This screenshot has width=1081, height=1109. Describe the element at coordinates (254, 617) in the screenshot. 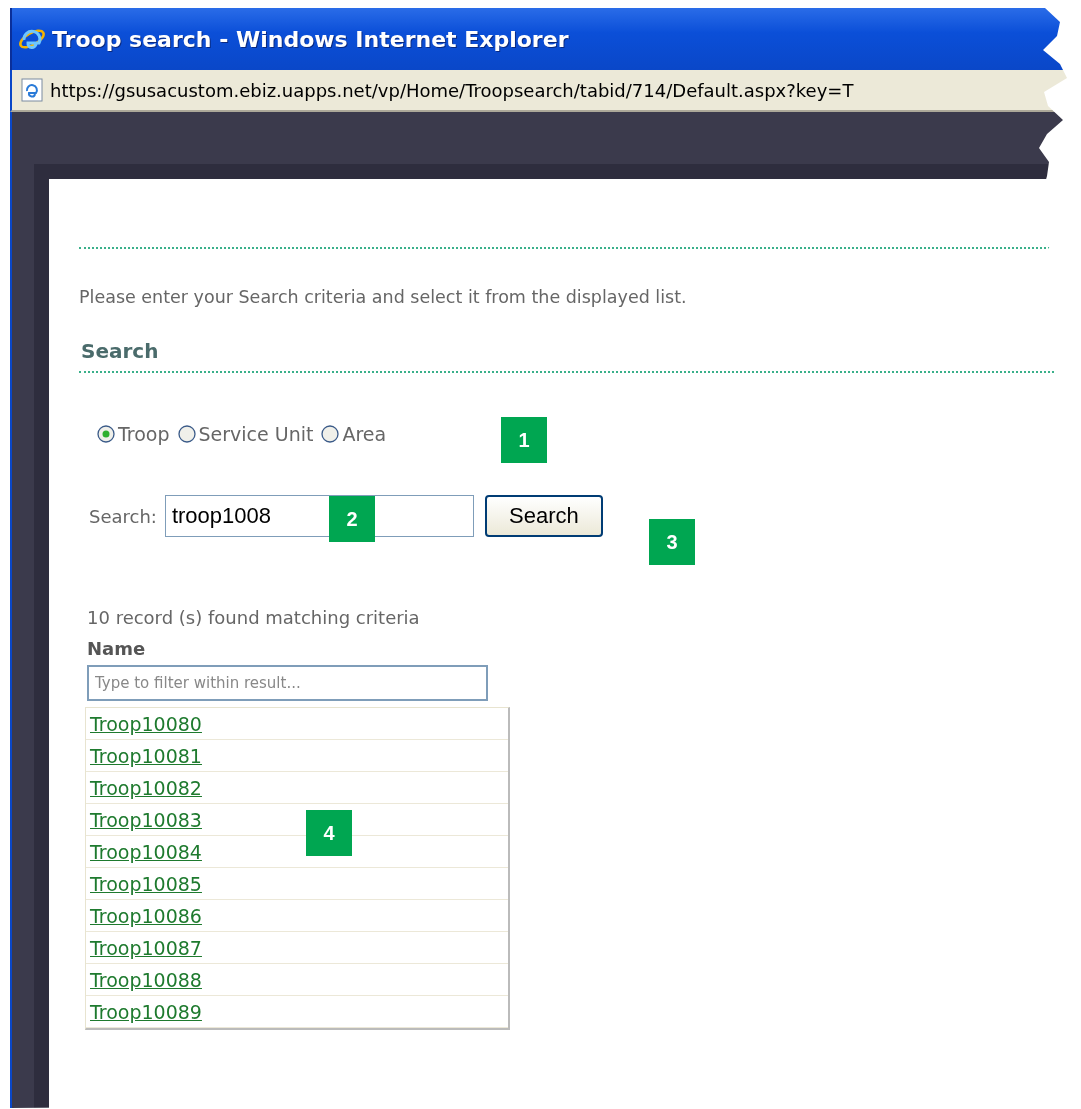

I see `results-summary: 10 record (s) found matching criteria` at that location.